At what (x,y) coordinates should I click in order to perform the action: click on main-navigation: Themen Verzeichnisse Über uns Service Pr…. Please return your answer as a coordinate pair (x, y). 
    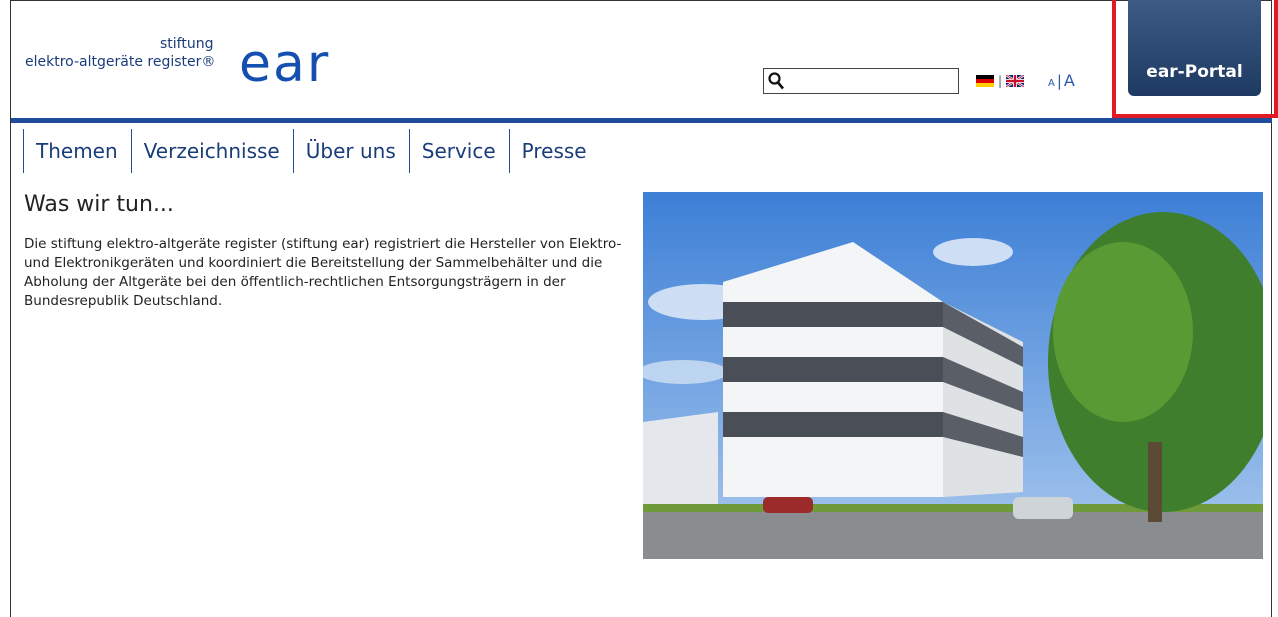
    Looking at the image, I should click on (311, 151).